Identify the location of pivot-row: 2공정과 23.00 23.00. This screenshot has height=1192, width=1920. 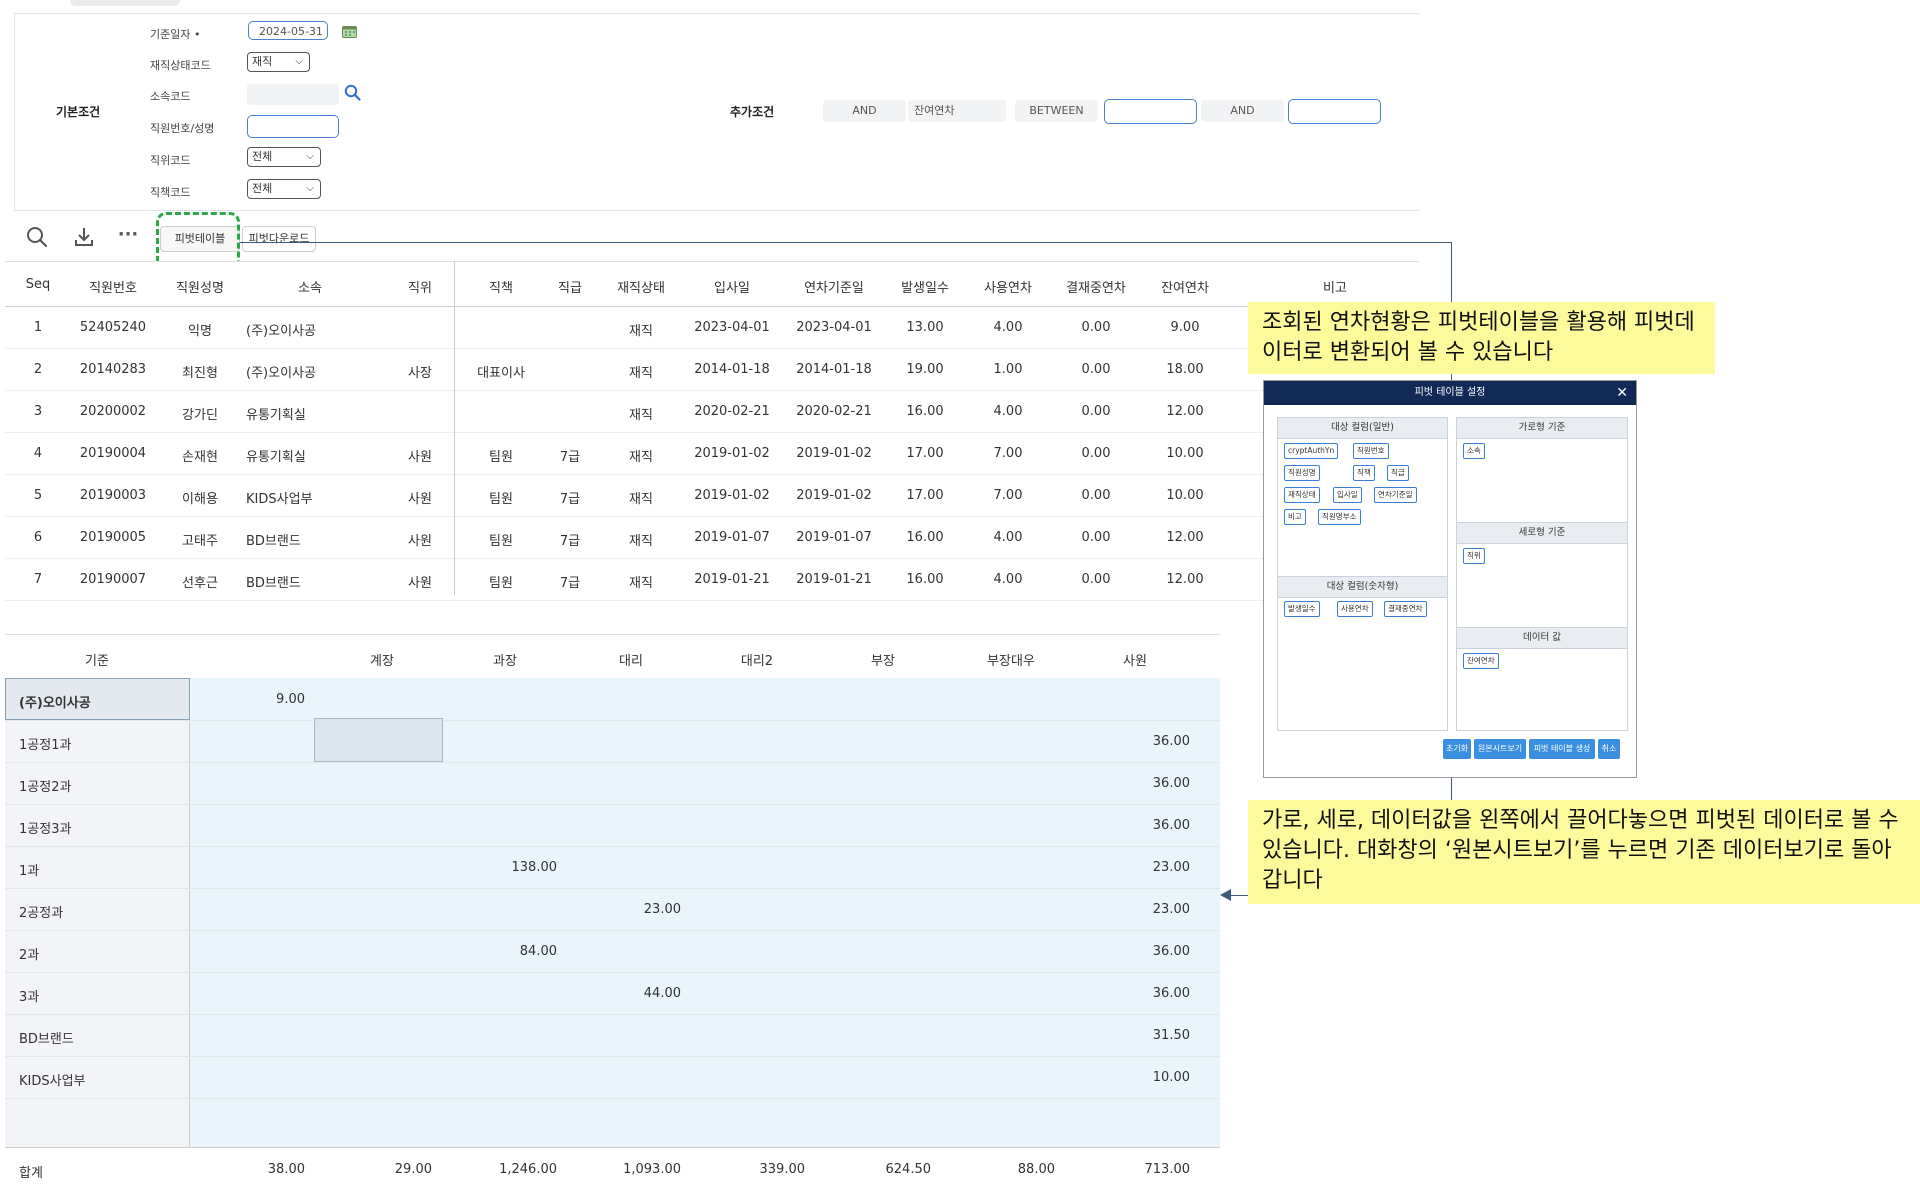
(612, 909).